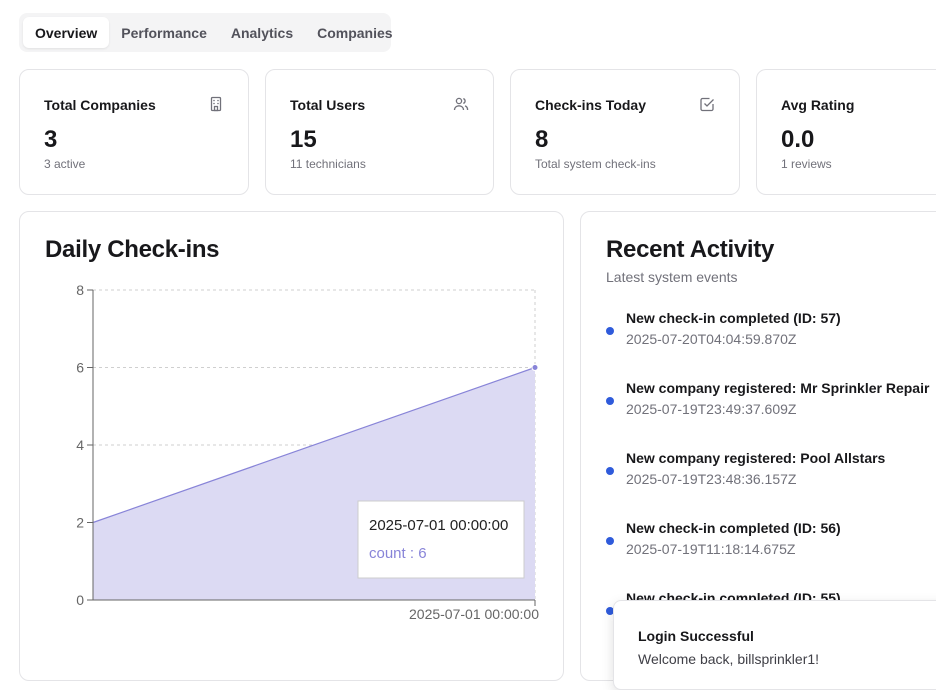 Image resolution: width=936 pixels, height=690 pixels. Describe the element at coordinates (806, 164) in the screenshot. I see `stat-subtext: 1 reviews` at that location.